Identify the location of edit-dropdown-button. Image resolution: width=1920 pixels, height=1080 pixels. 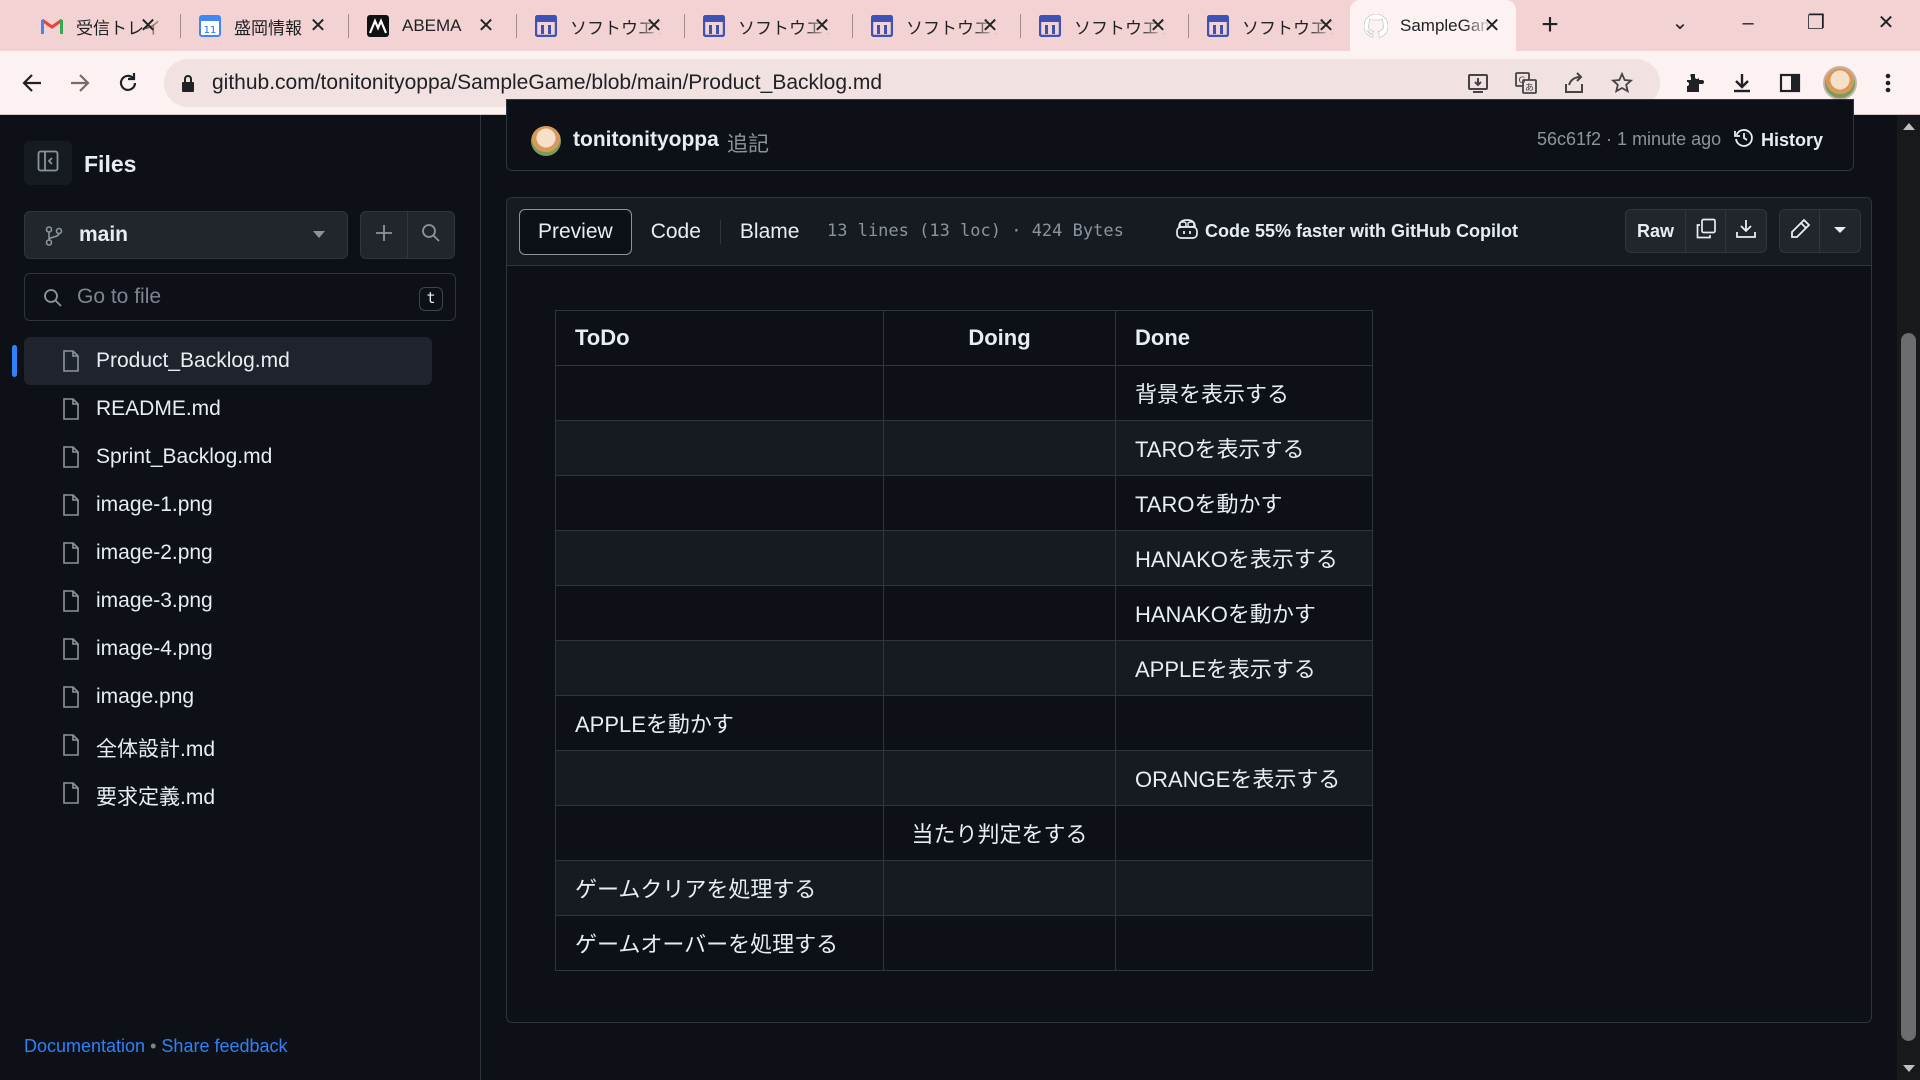
(1840, 231).